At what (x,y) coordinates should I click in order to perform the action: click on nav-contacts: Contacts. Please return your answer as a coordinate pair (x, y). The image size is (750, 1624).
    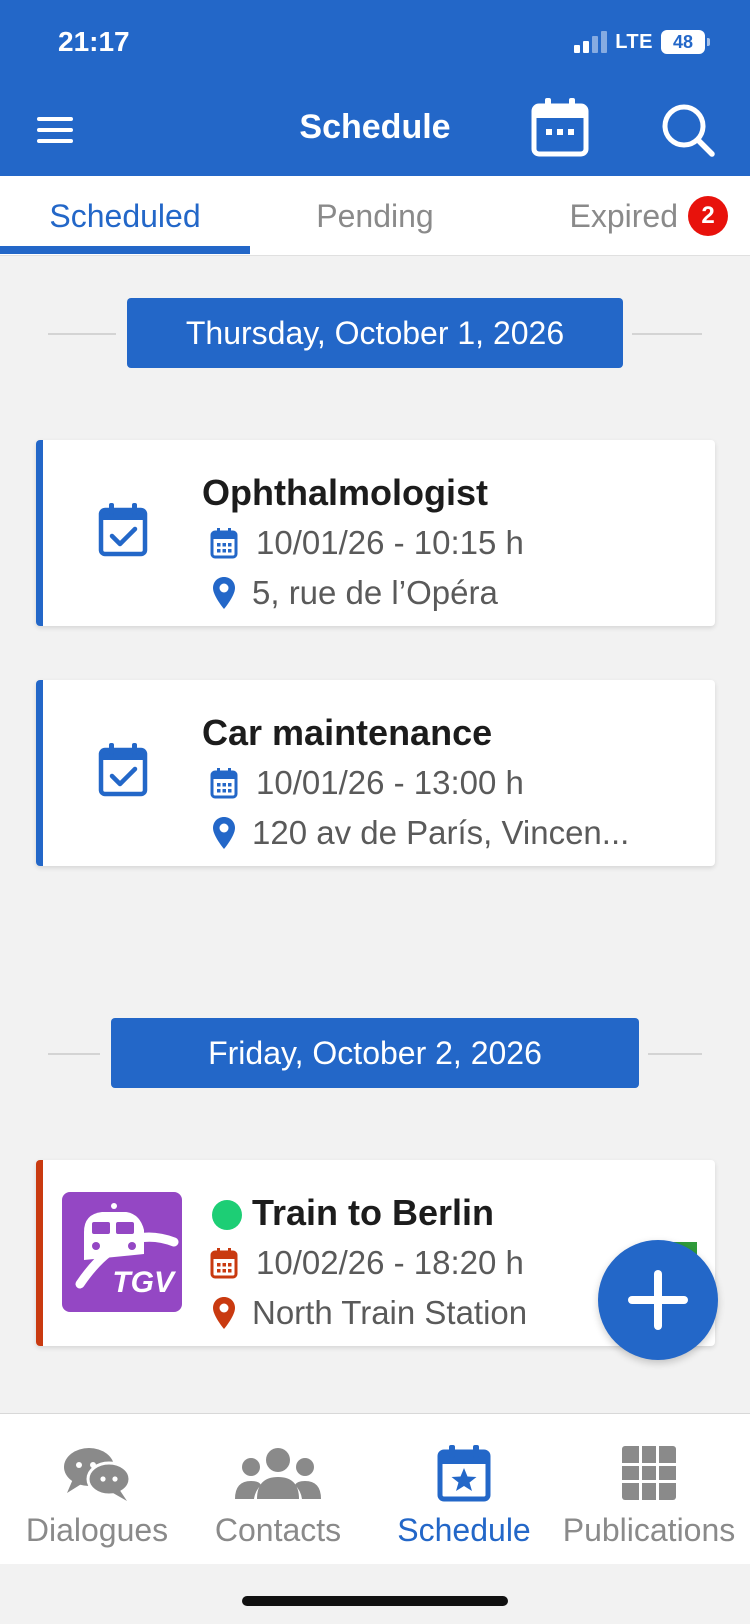
    Looking at the image, I should click on (278, 1489).